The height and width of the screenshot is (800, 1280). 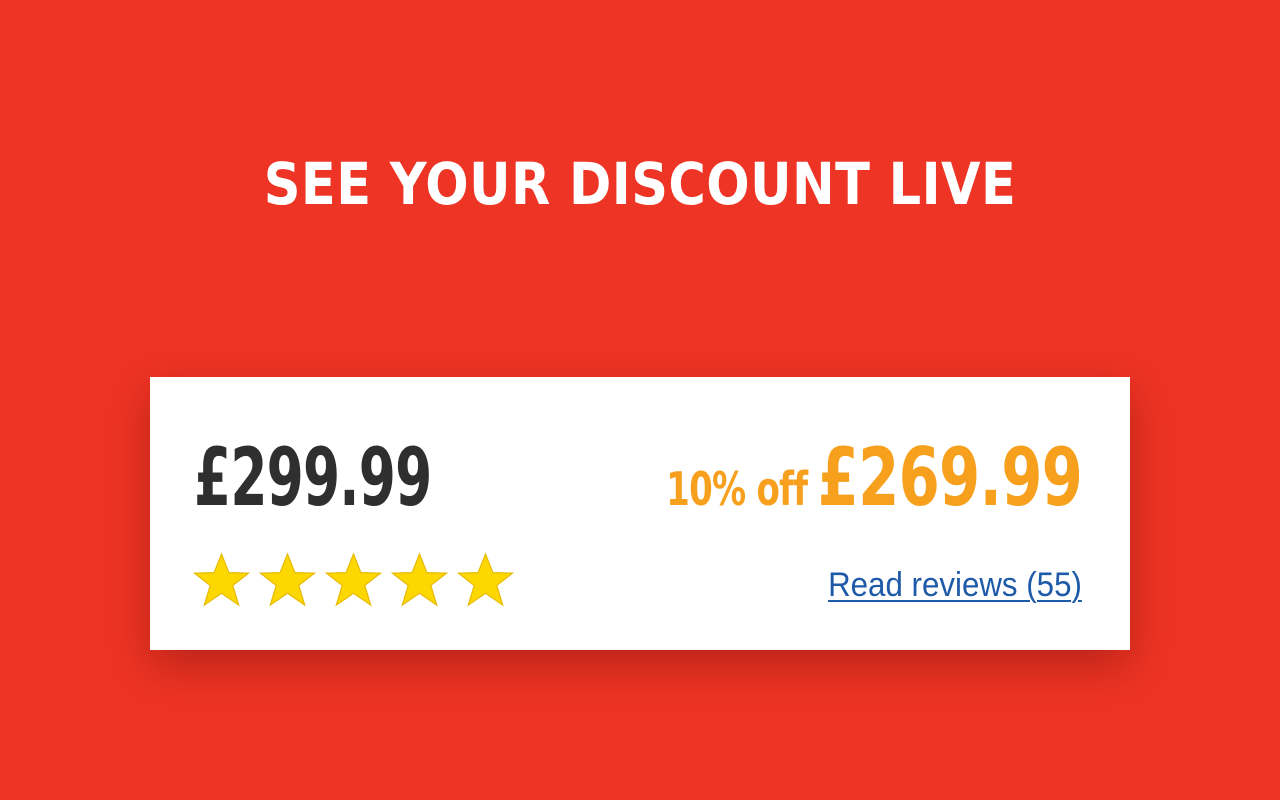 I want to click on sale-price: £269.99, so click(x=950, y=477).